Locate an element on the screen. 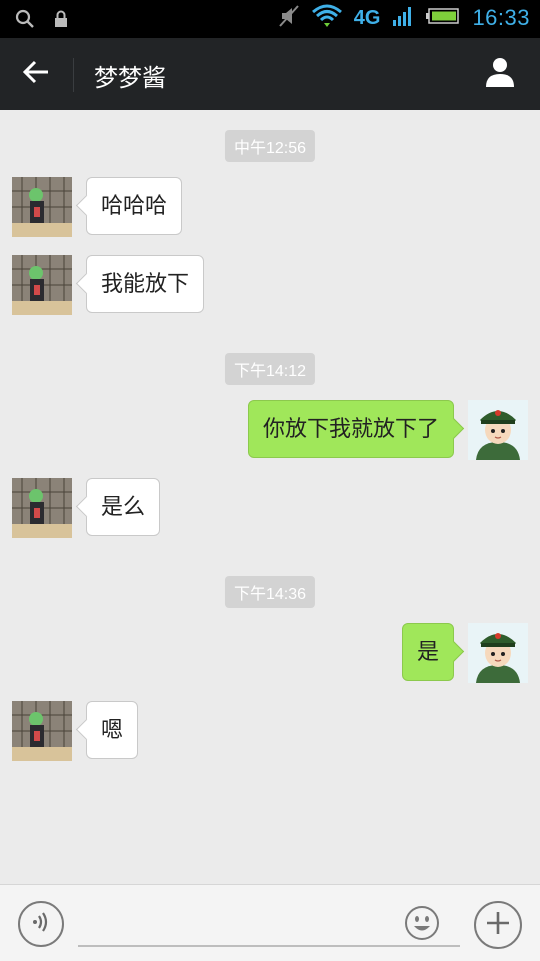 The image size is (540, 961). message-bubble-incoming: 哈哈哈 is located at coordinates (134, 206).